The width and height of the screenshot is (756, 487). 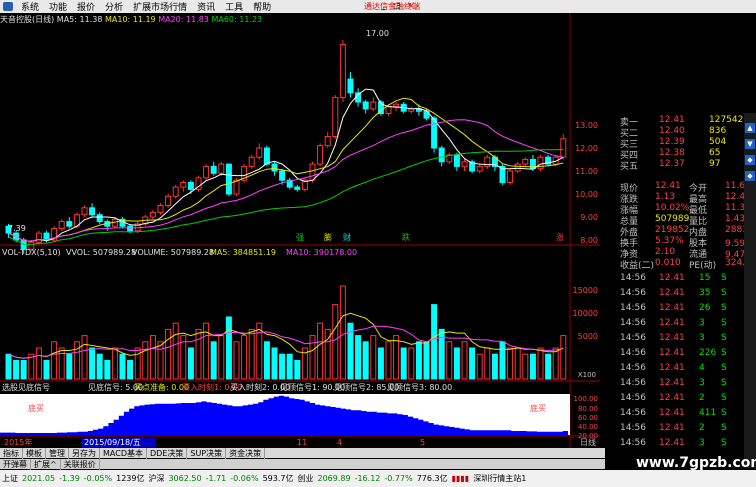 What do you see at coordinates (750, 144) in the screenshot?
I see `side-button: ▼` at bounding box center [750, 144].